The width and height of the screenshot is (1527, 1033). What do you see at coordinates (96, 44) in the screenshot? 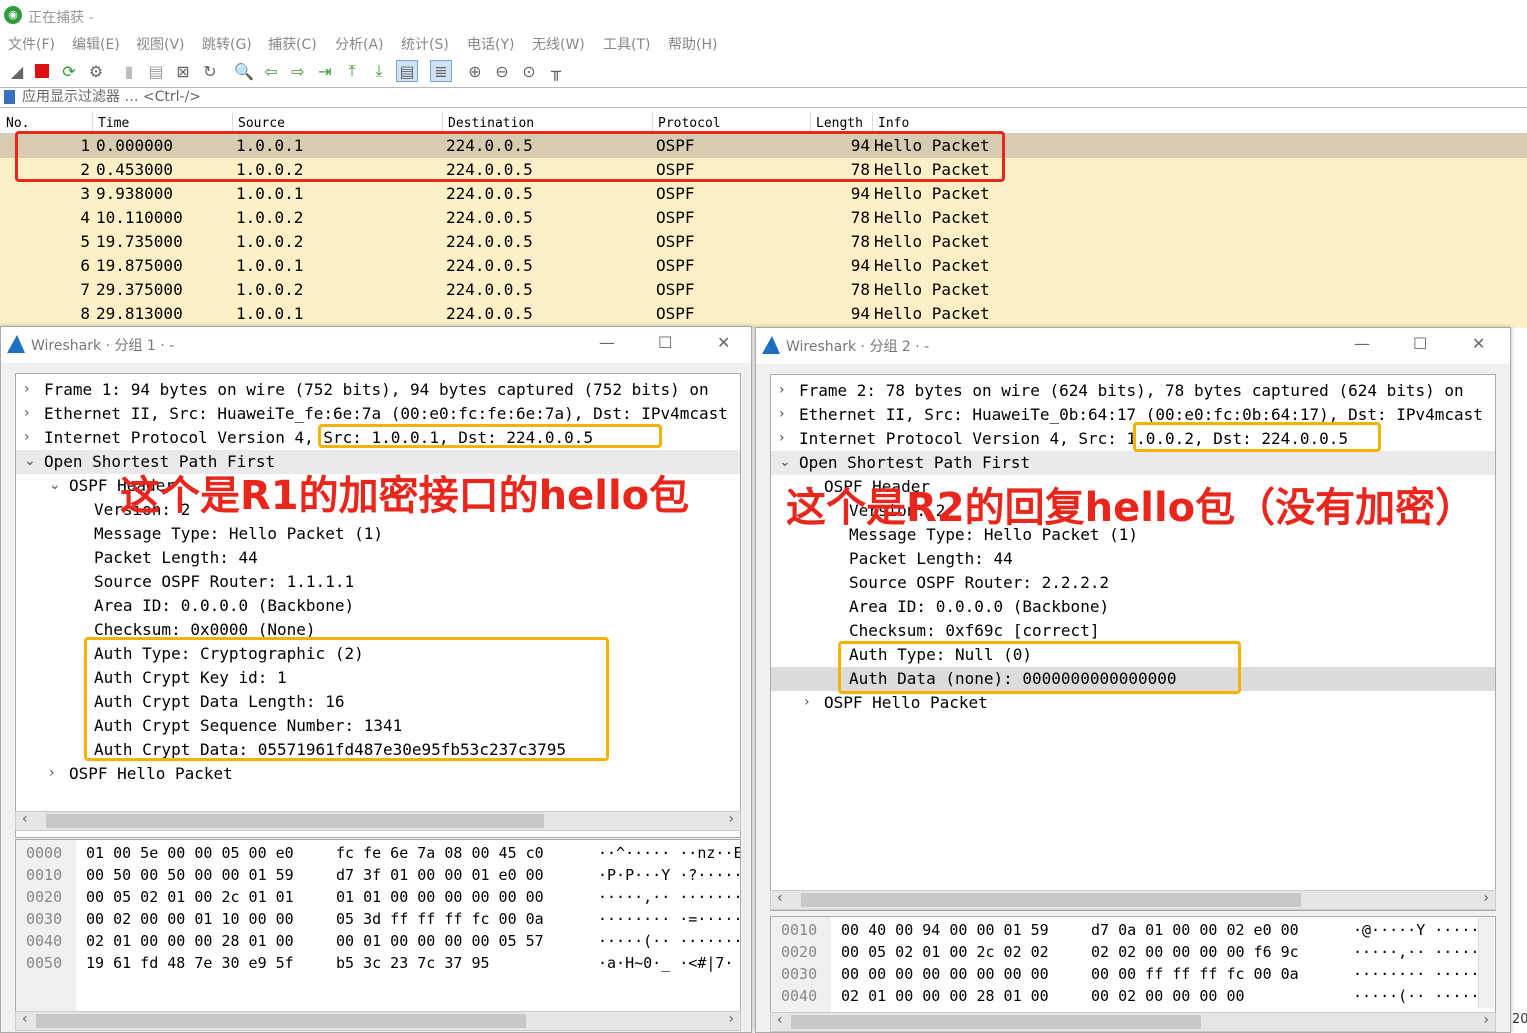
I see `menu-item-1: 编辑(E)` at bounding box center [96, 44].